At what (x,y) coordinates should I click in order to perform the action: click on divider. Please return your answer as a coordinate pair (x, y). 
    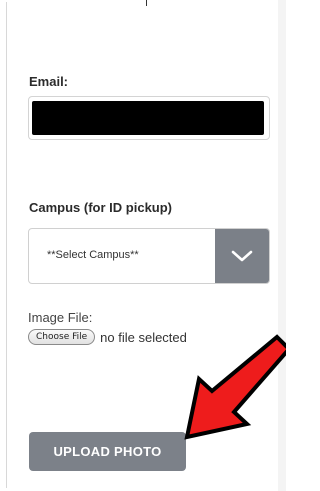
    Looking at the image, I should click on (146, 3).